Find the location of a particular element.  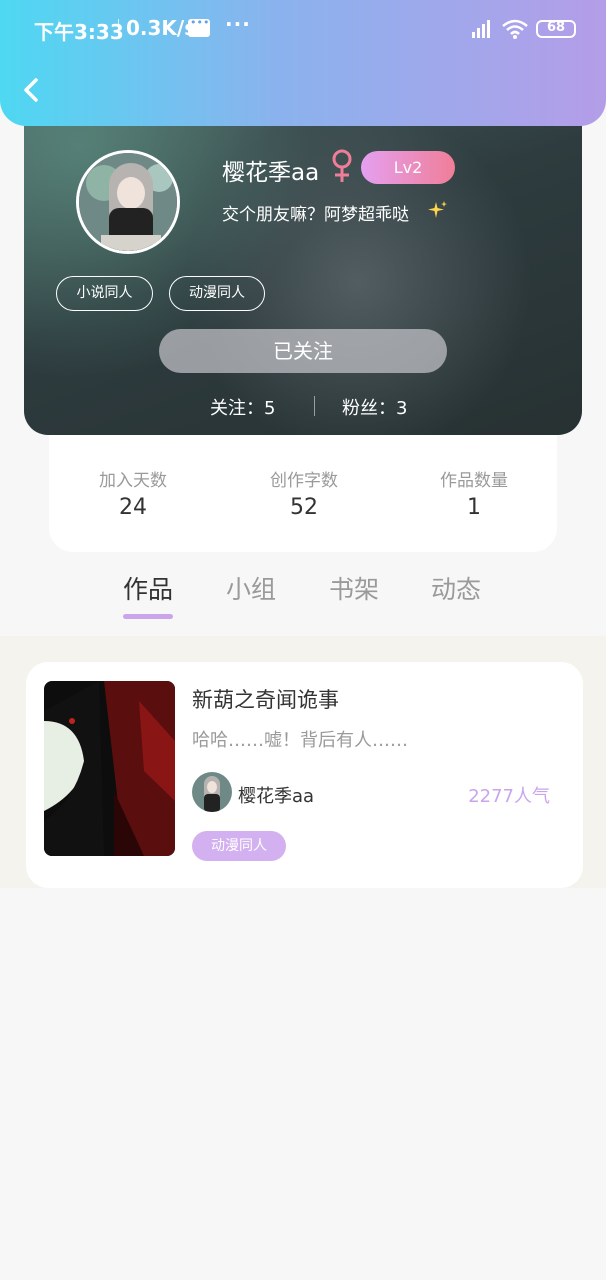

level-badge: Lv2 is located at coordinates (408, 167).